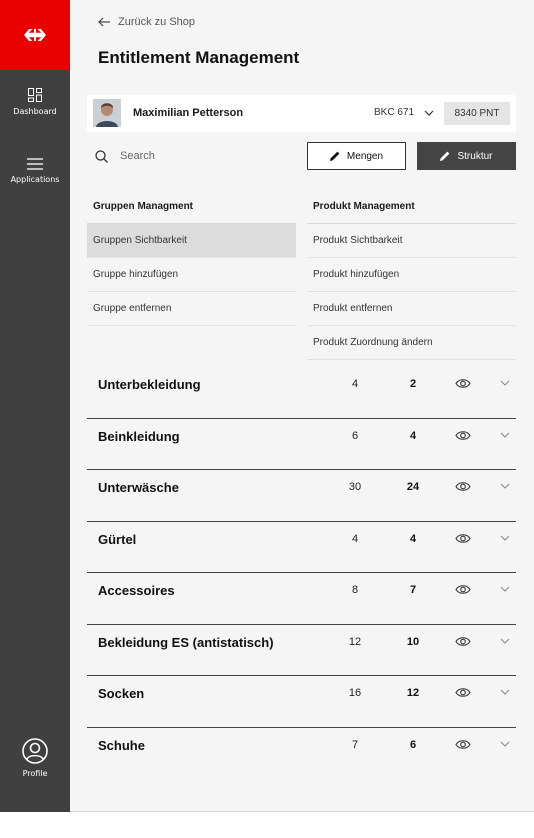 Image resolution: width=534 pixels, height=838 pixels. I want to click on produkt-sichtbarkeit-item: Produkt Sichtbarkeit, so click(411, 241).